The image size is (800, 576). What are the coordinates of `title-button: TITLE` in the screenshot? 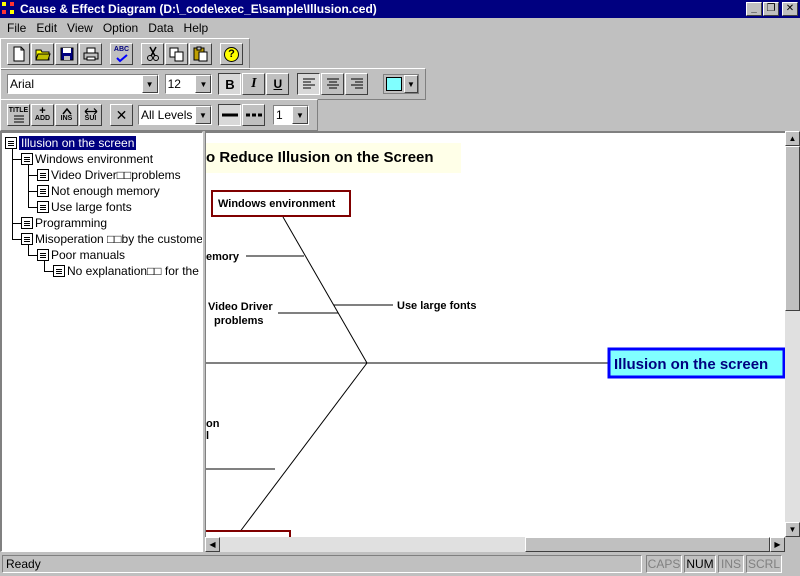 It's located at (18, 115).